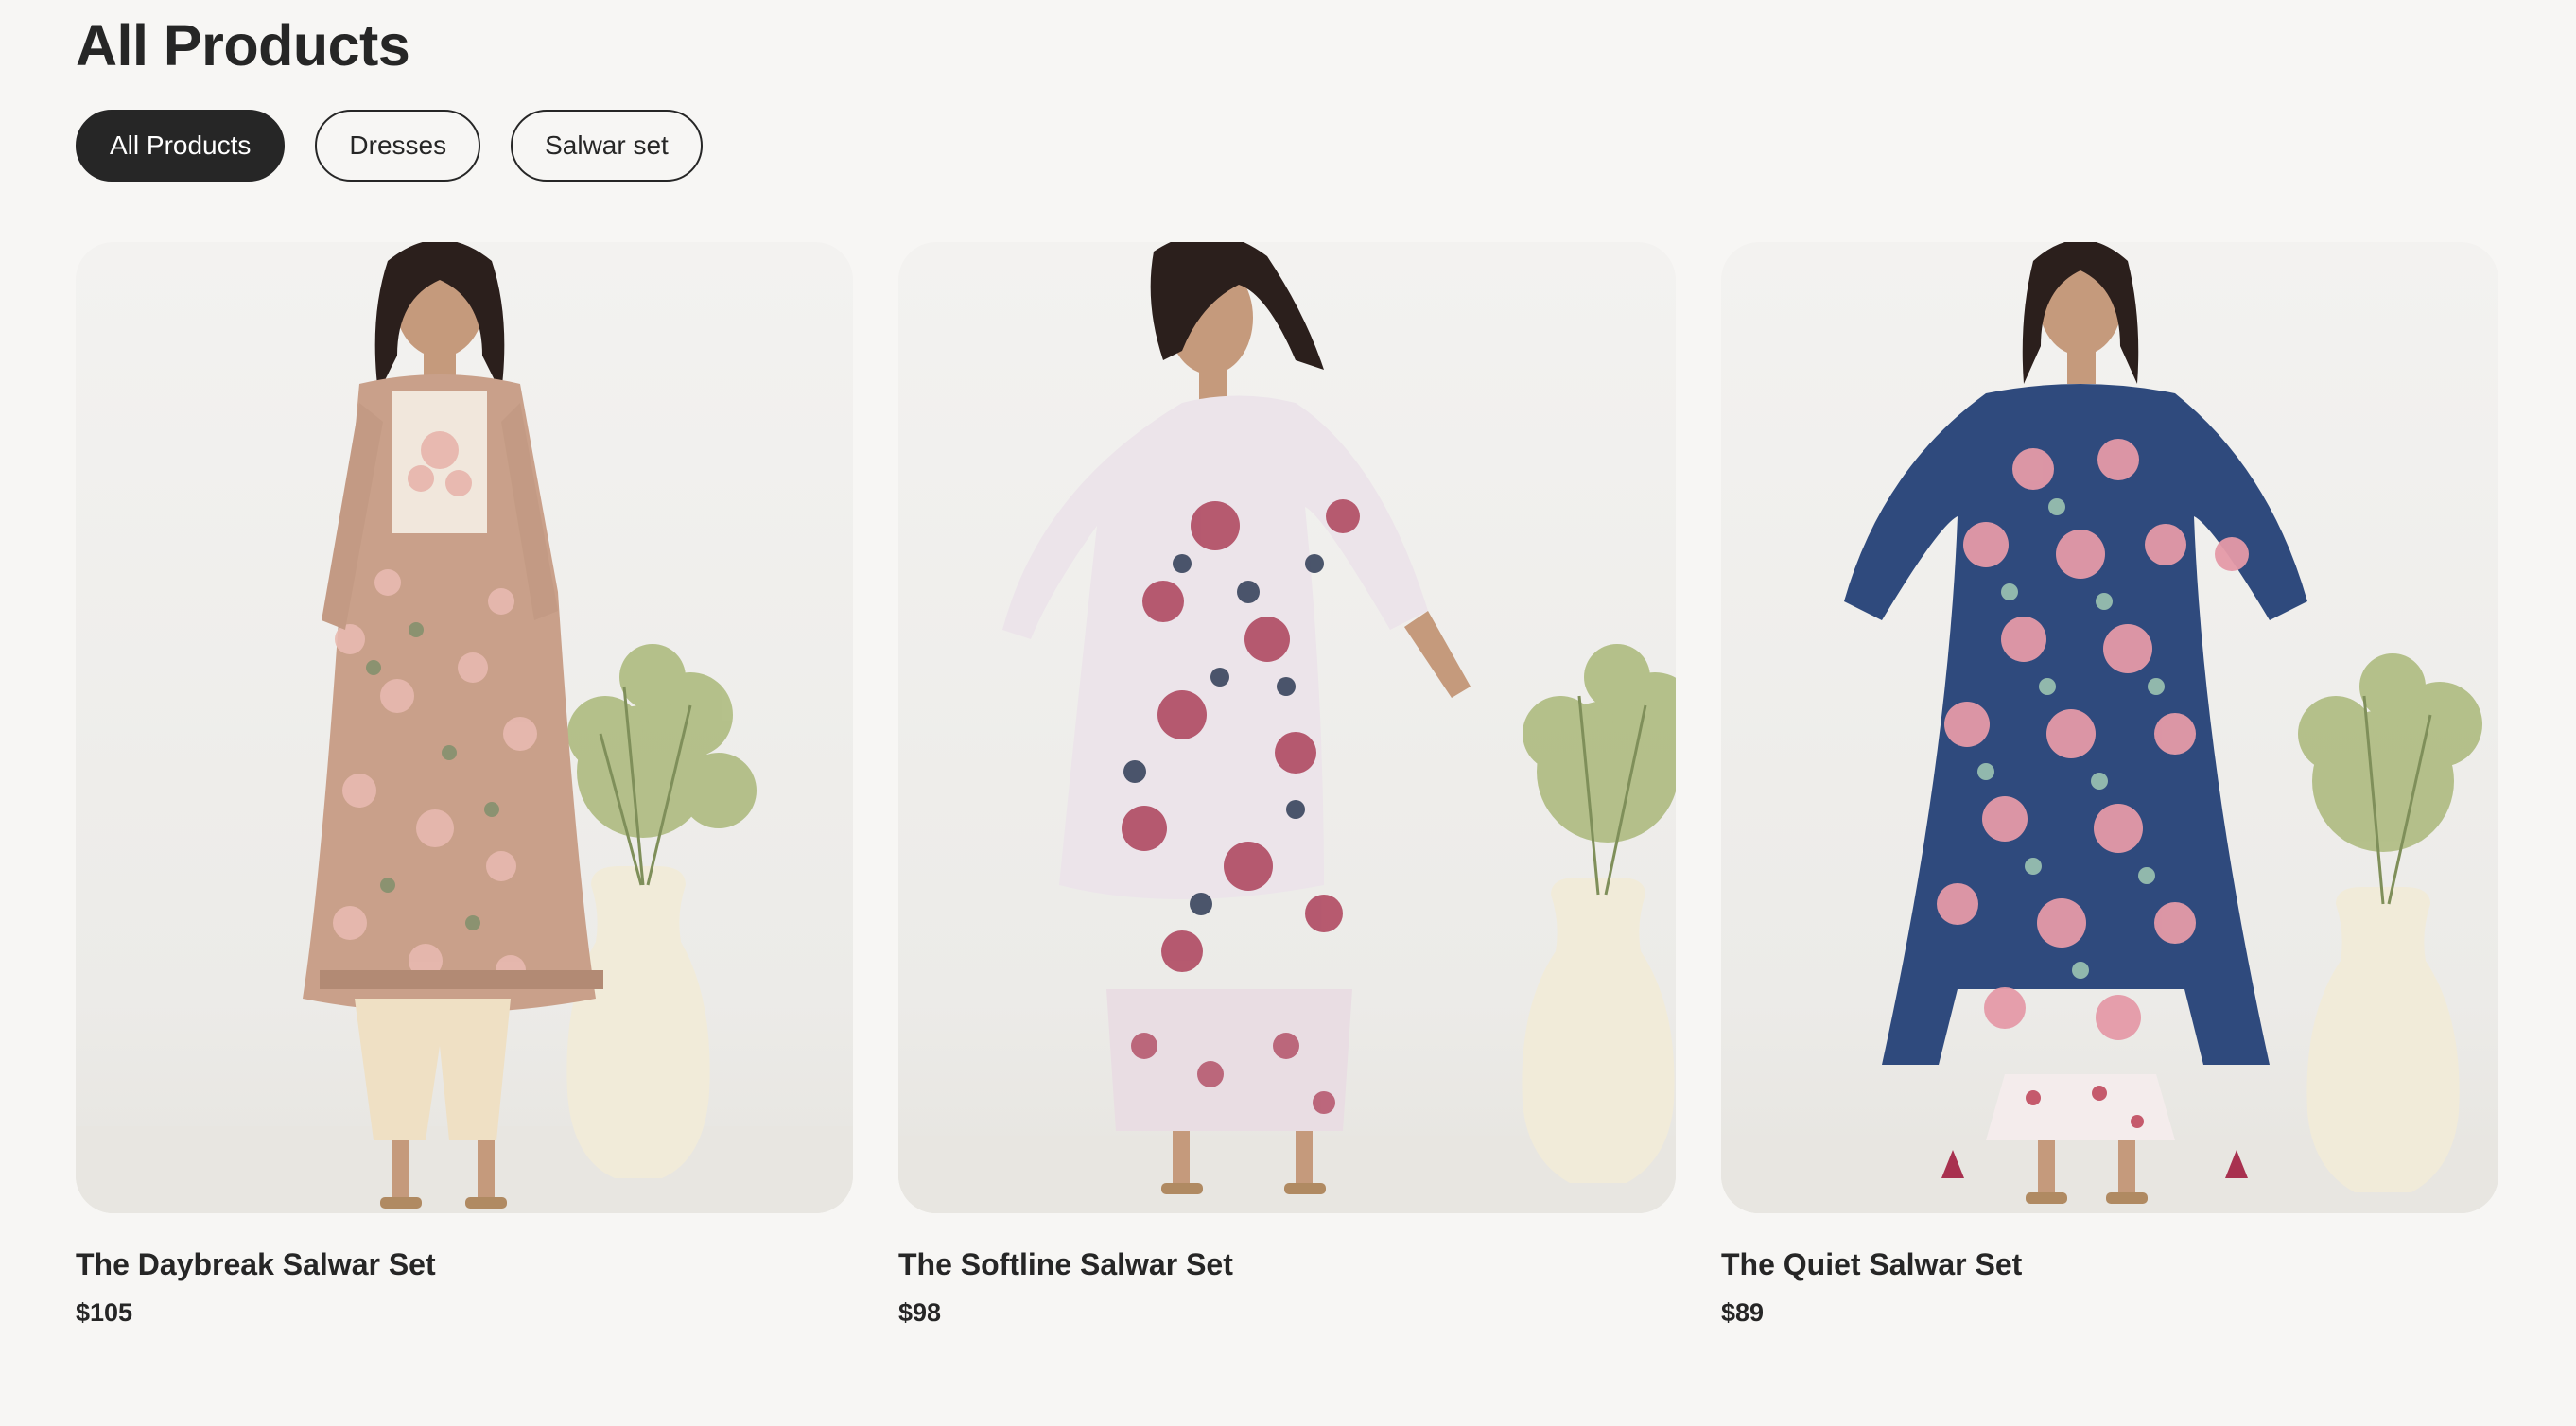 The image size is (2576, 1426). Describe the element at coordinates (104, 1312) in the screenshot. I see `product-price: $105` at that location.